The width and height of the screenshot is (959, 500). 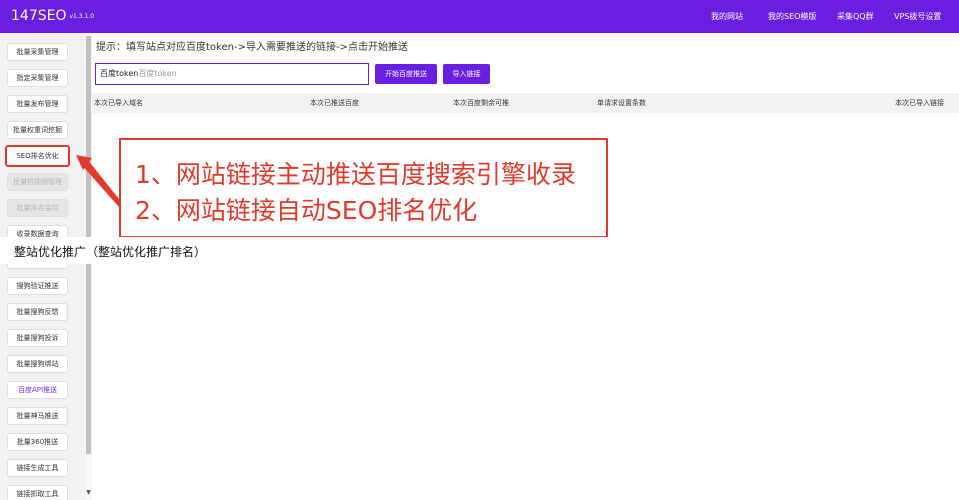 I want to click on stat-imported-links: 本次已导入链接, so click(x=919, y=103).